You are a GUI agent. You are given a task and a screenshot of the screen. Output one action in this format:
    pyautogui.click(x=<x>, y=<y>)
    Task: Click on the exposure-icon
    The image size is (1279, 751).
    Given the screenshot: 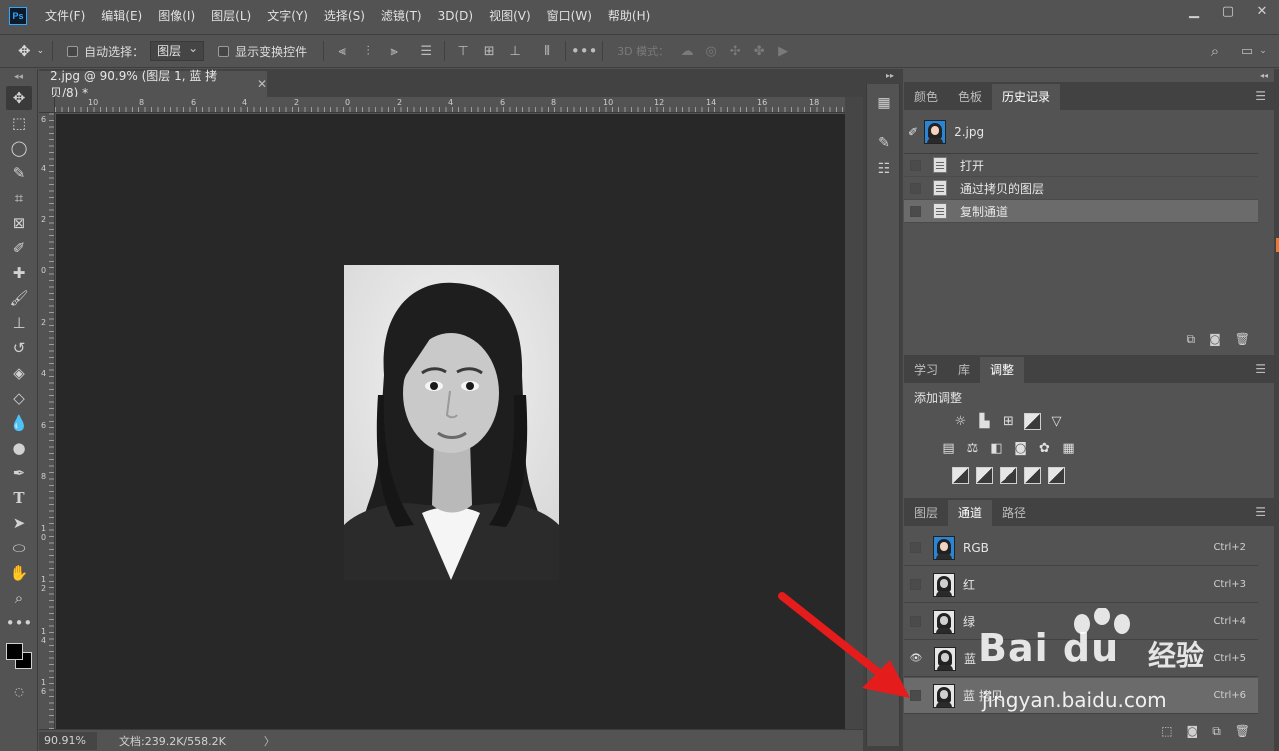 What is the action you would take?
    pyautogui.click(x=1032, y=421)
    